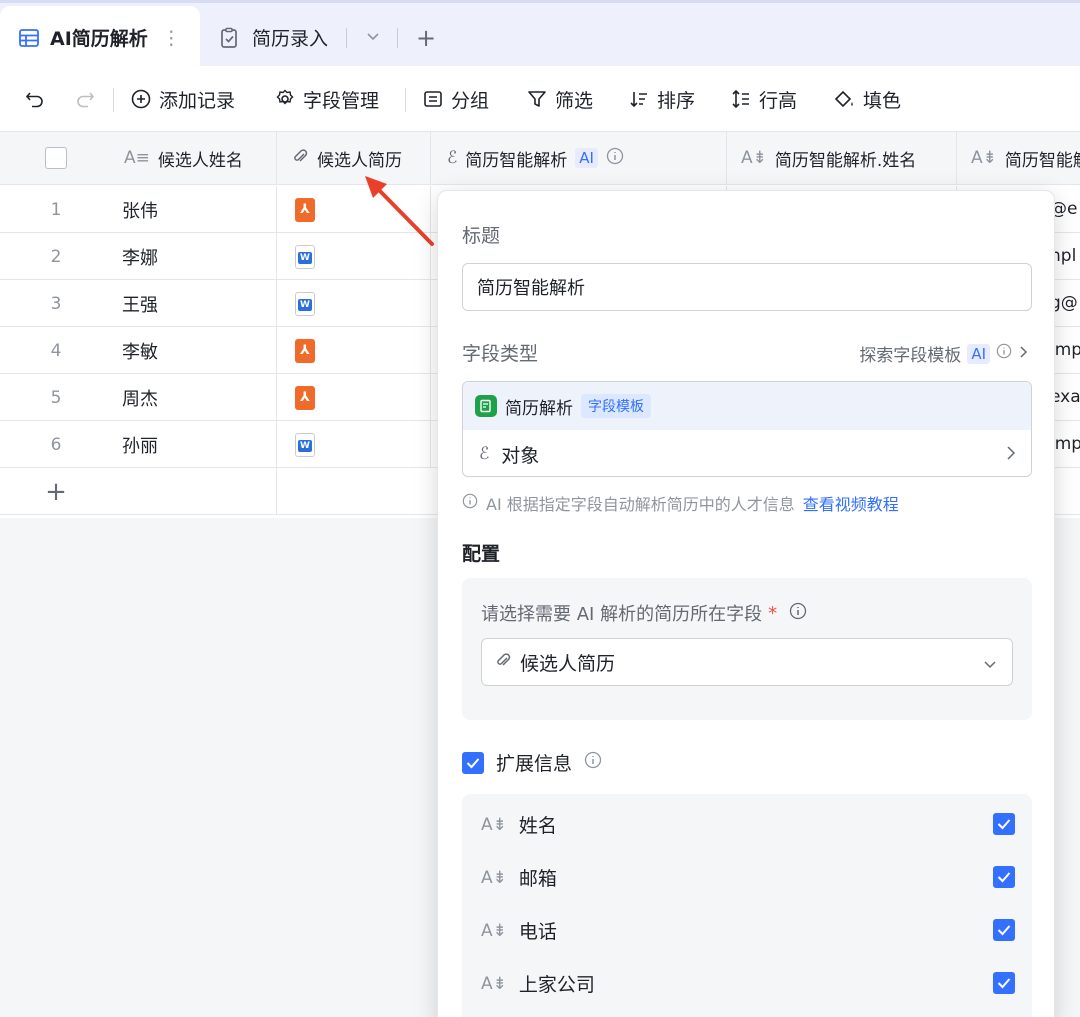 The height and width of the screenshot is (1017, 1080). I want to click on name-cell: 李娜, so click(194, 256).